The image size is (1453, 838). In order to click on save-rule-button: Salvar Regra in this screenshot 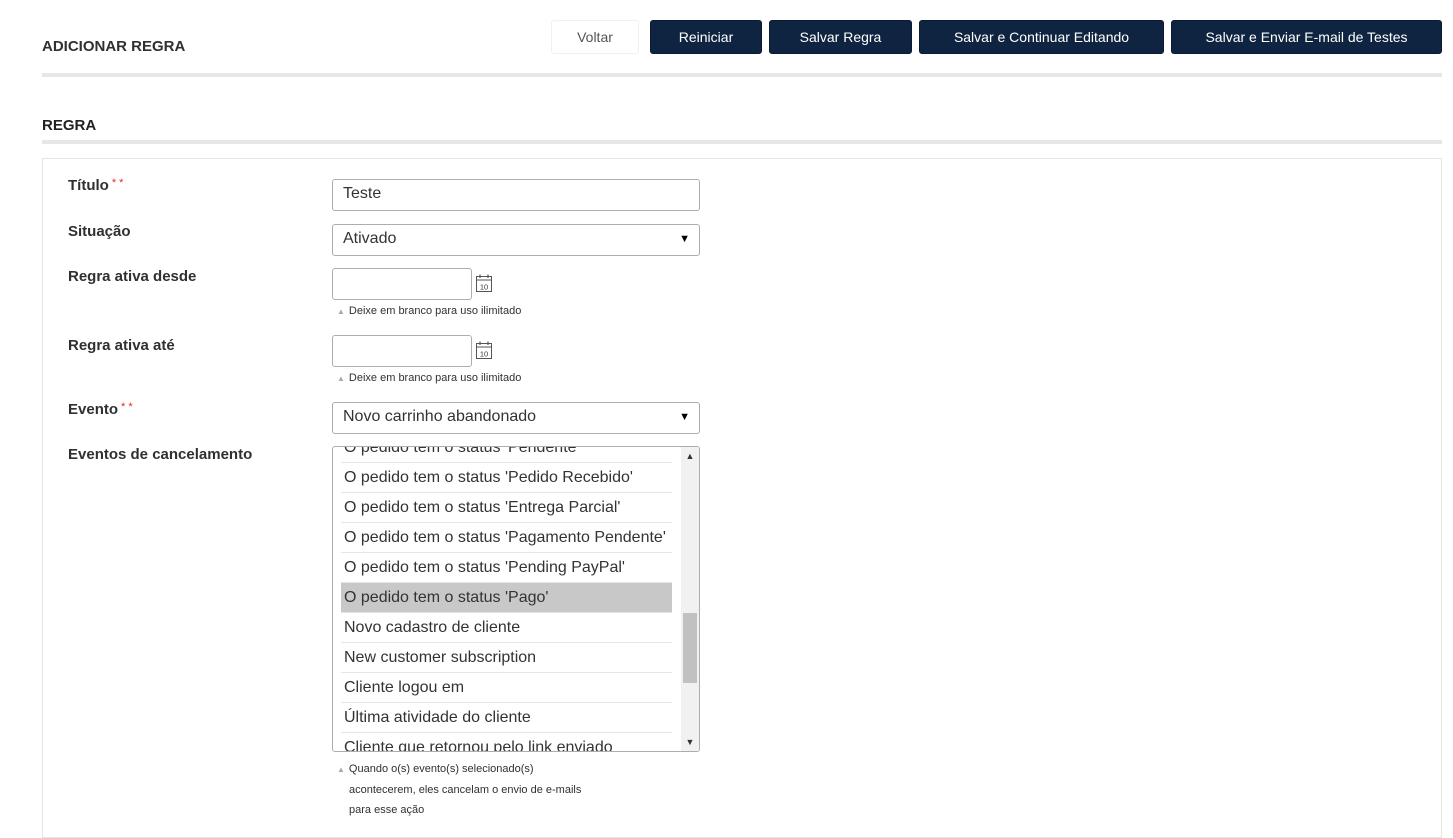, I will do `click(840, 37)`.